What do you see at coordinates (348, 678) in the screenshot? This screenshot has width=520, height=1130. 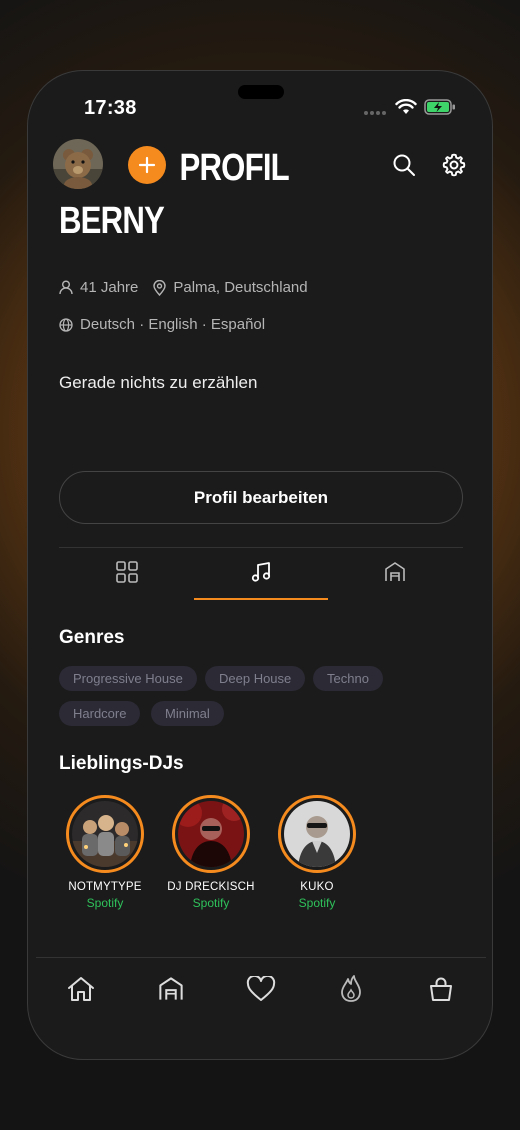 I see `genre-chip: Techno` at bounding box center [348, 678].